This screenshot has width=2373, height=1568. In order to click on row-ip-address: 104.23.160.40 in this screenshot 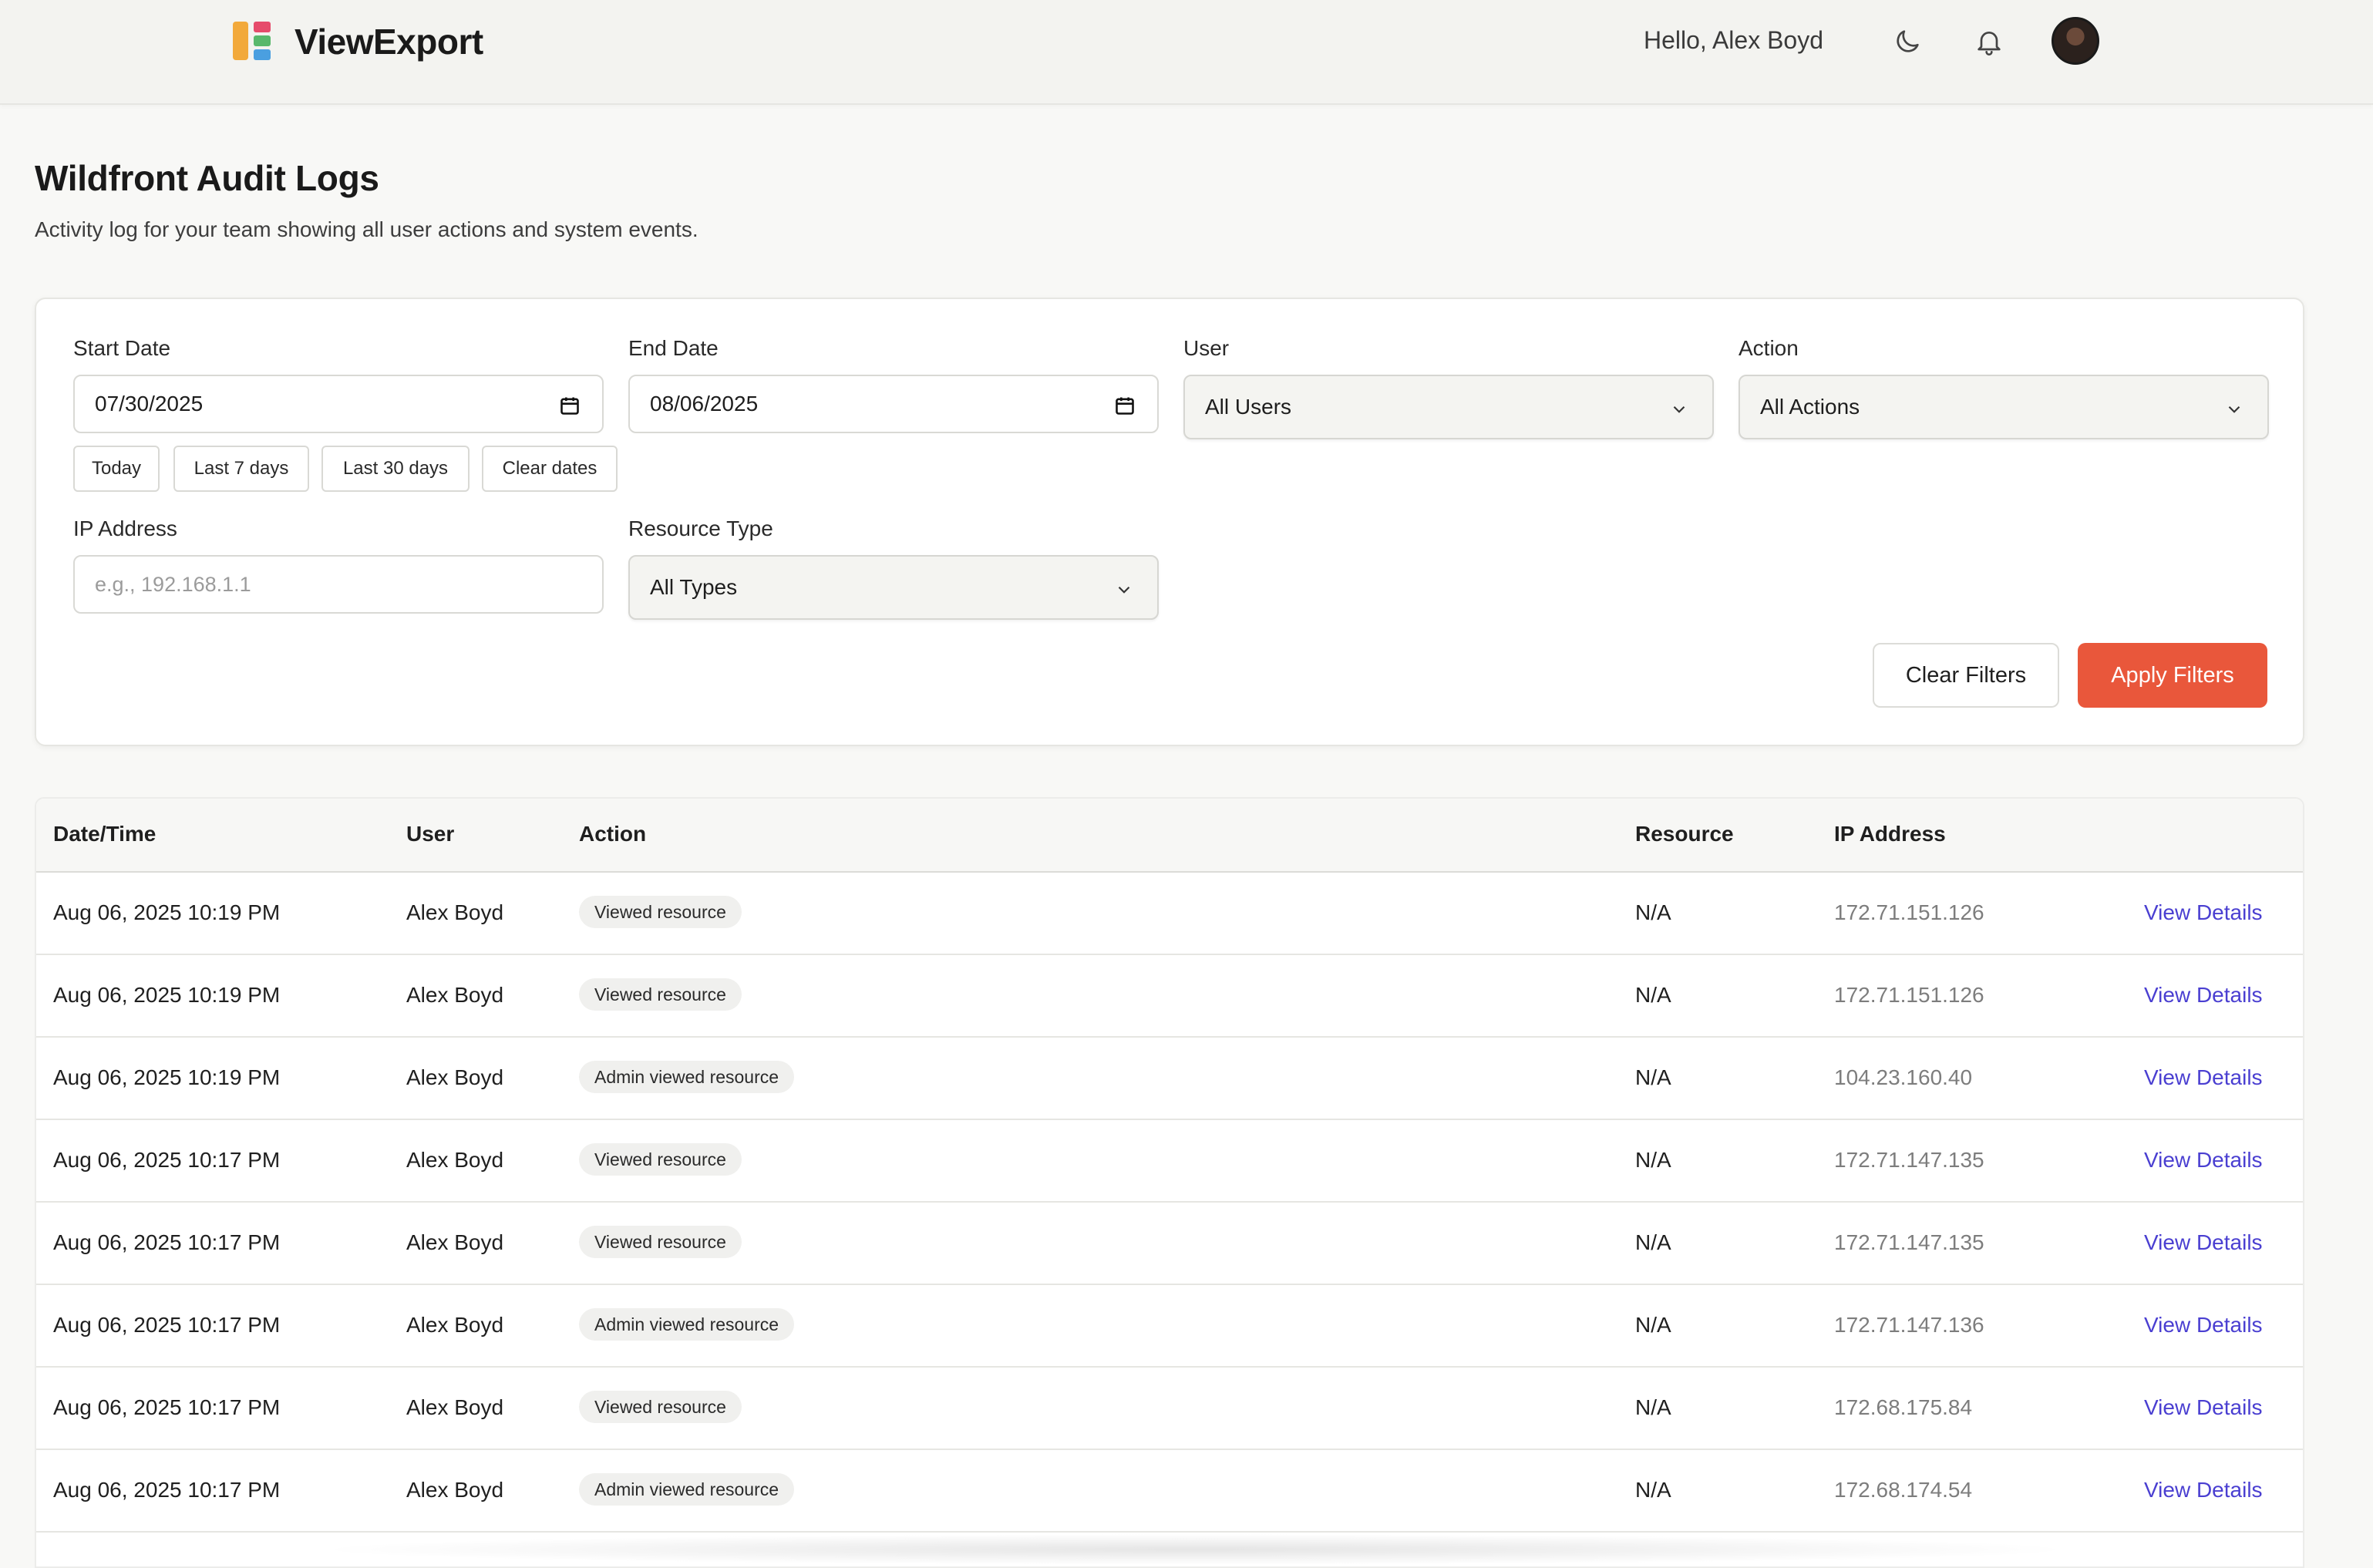, I will do `click(1903, 1077)`.